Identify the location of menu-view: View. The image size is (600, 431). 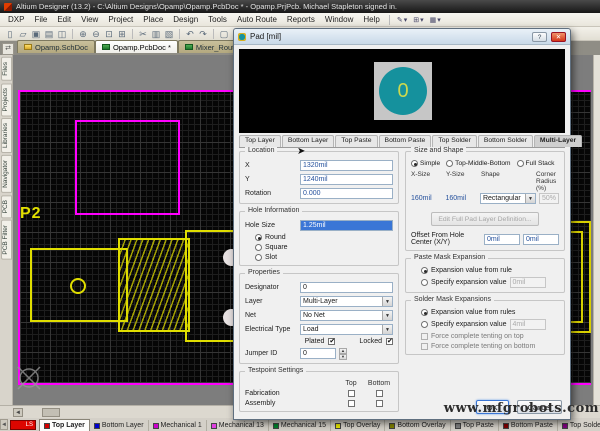
(89, 19).